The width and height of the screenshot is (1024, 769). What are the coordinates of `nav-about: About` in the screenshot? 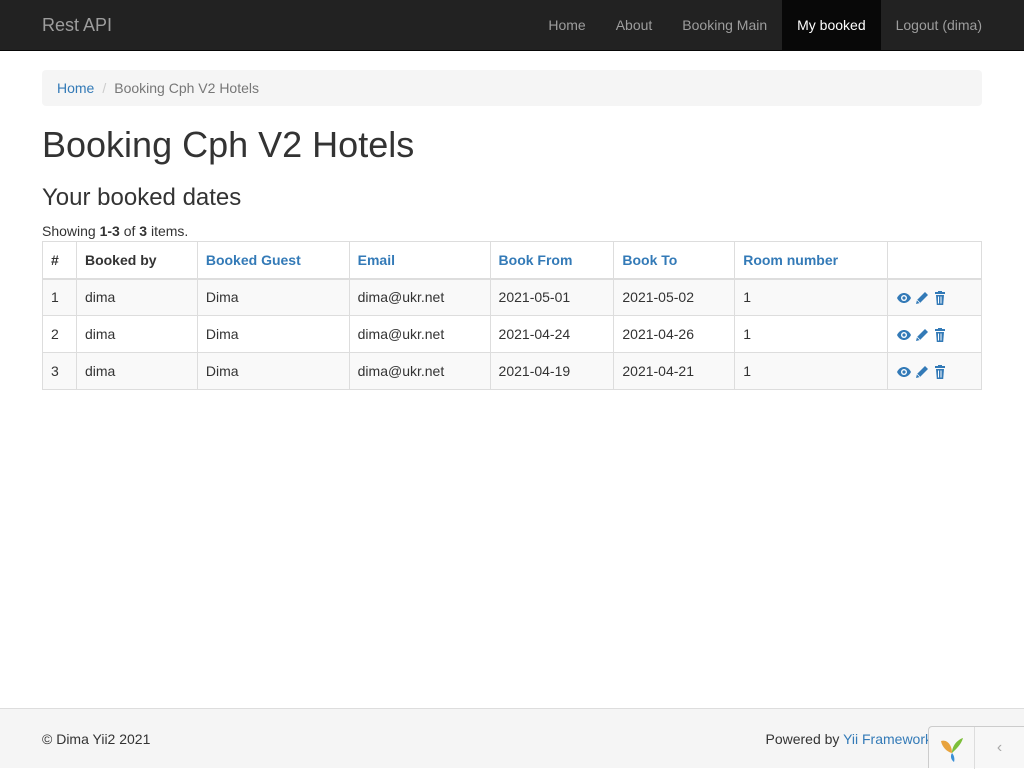 It's located at (634, 25).